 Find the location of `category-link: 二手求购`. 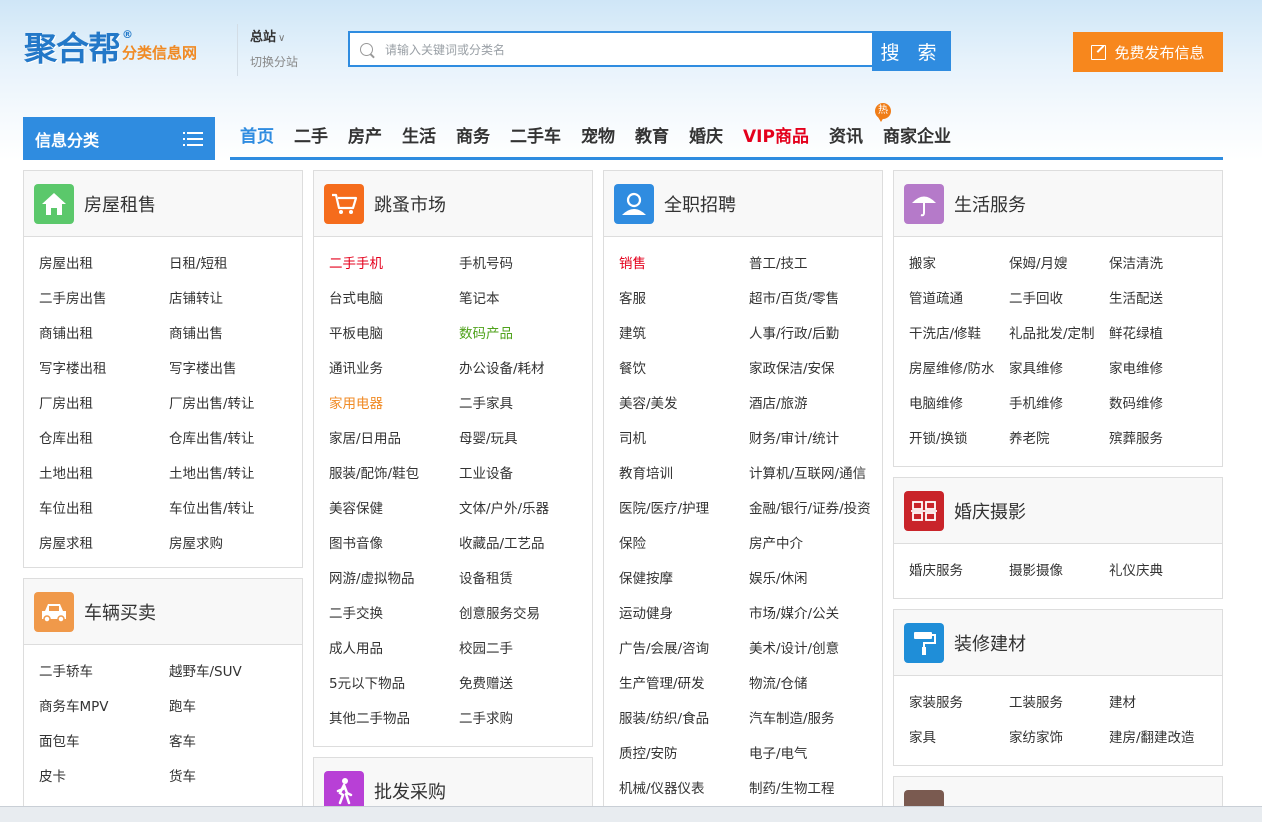

category-link: 二手求购 is located at coordinates (524, 719).